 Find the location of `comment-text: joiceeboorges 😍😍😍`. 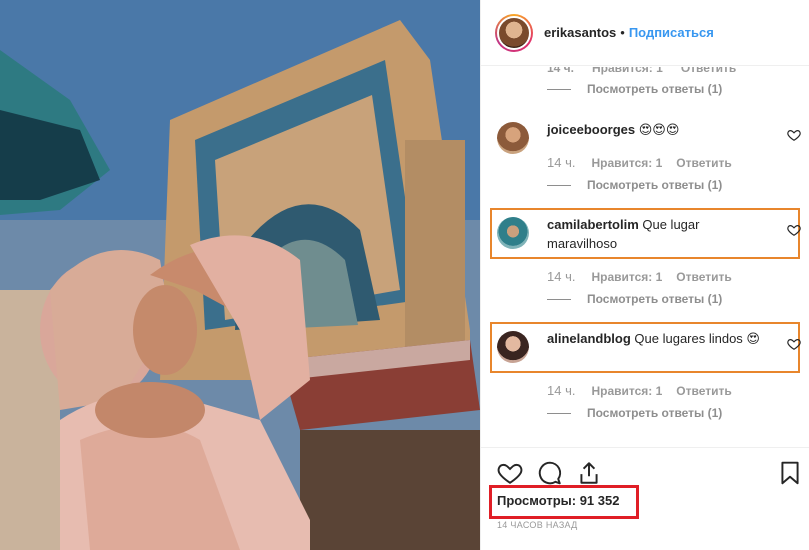

comment-text: joiceeboorges 😍😍😍 is located at coordinates (657, 129).